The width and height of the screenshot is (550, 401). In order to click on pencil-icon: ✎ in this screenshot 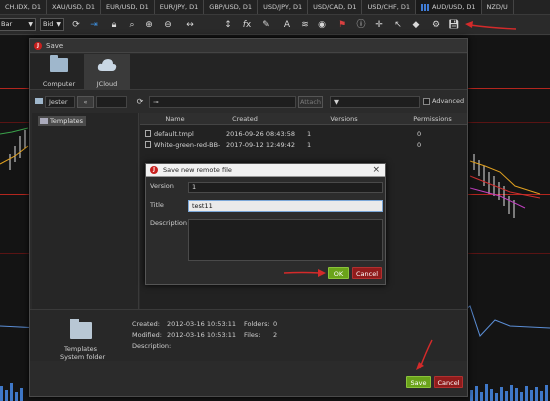, I will do `click(266, 25)`.